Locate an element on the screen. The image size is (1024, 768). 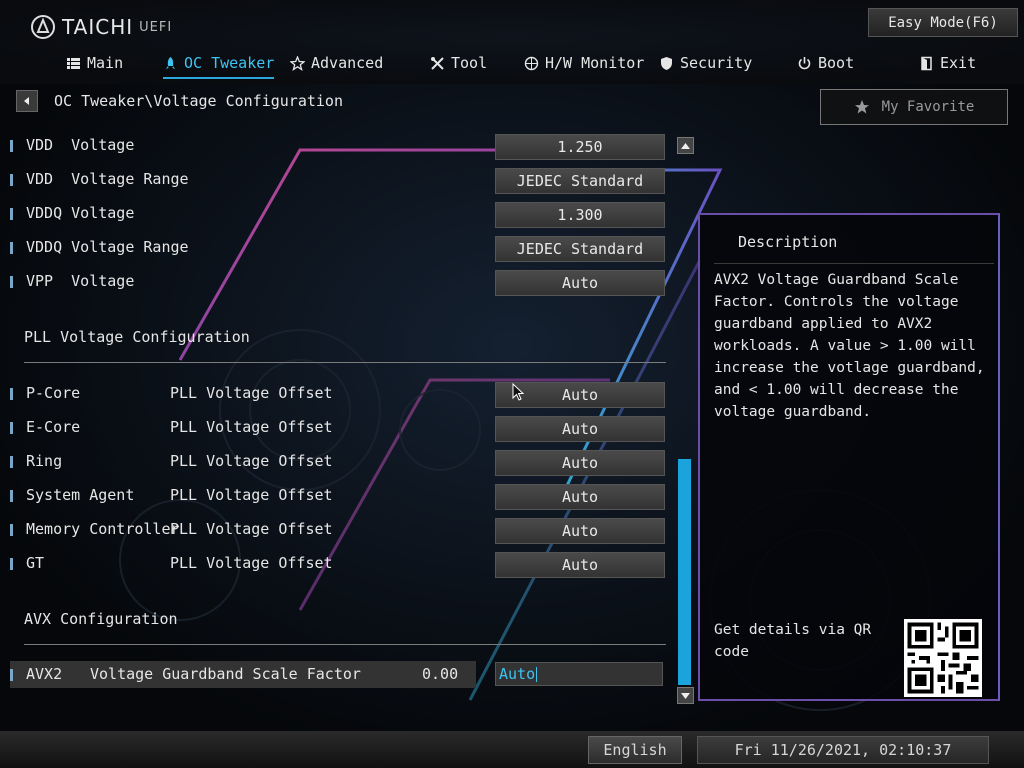
setting-name: GT is located at coordinates (35, 563).